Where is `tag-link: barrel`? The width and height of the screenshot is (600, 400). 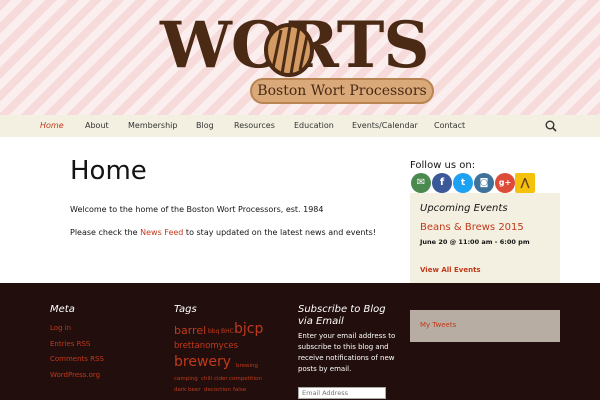
tag-link: barrel is located at coordinates (190, 330).